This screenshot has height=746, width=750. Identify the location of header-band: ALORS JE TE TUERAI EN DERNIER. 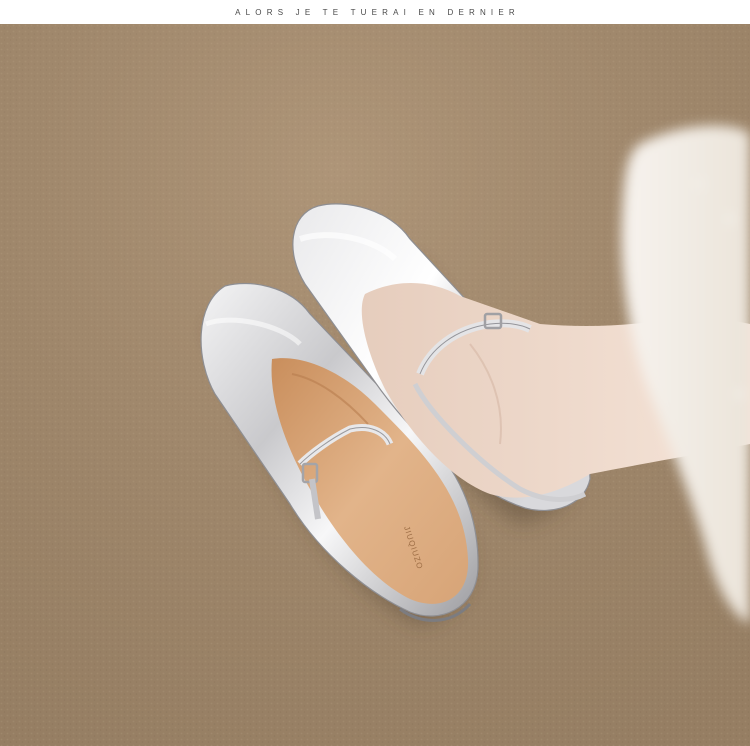
(375, 12).